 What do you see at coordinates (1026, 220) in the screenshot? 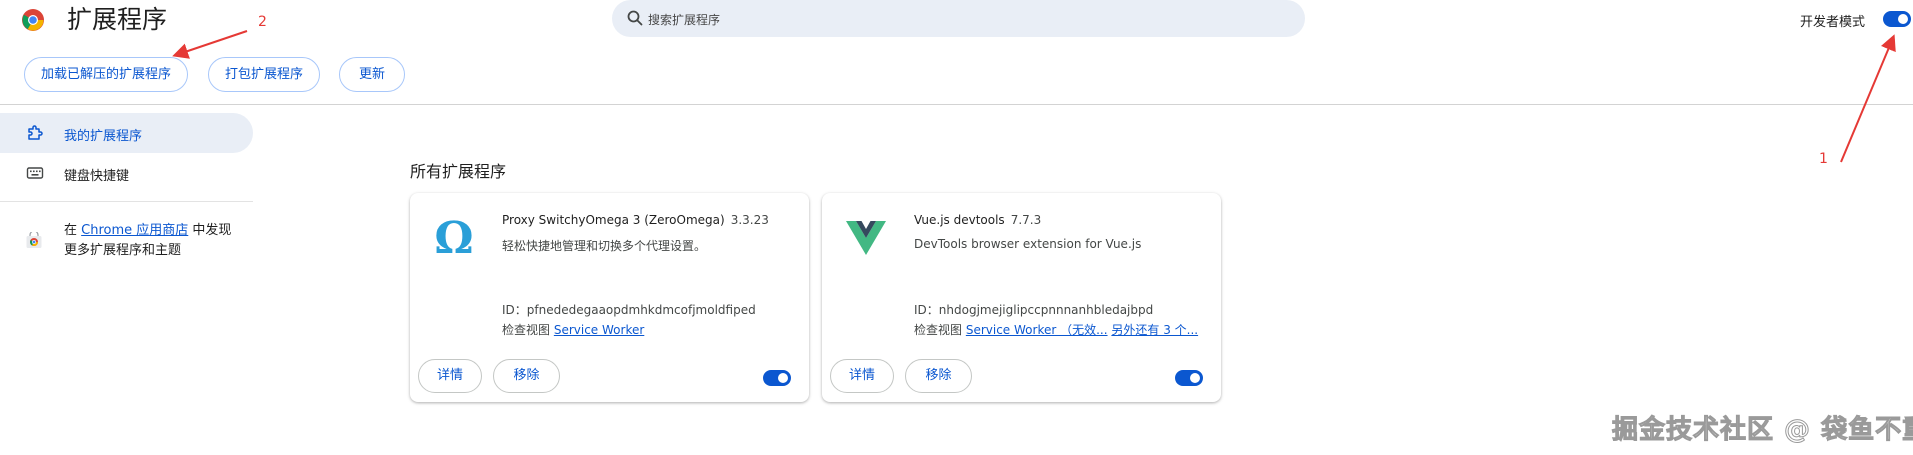
I see `extension-version: 7.7.3` at bounding box center [1026, 220].